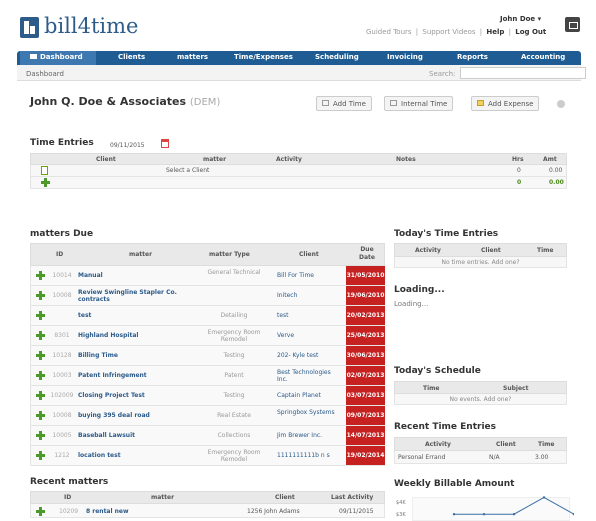 This screenshot has height=521, width=596. What do you see at coordinates (480, 444) in the screenshot?
I see `recent-time-header: Activity Client Time` at bounding box center [480, 444].